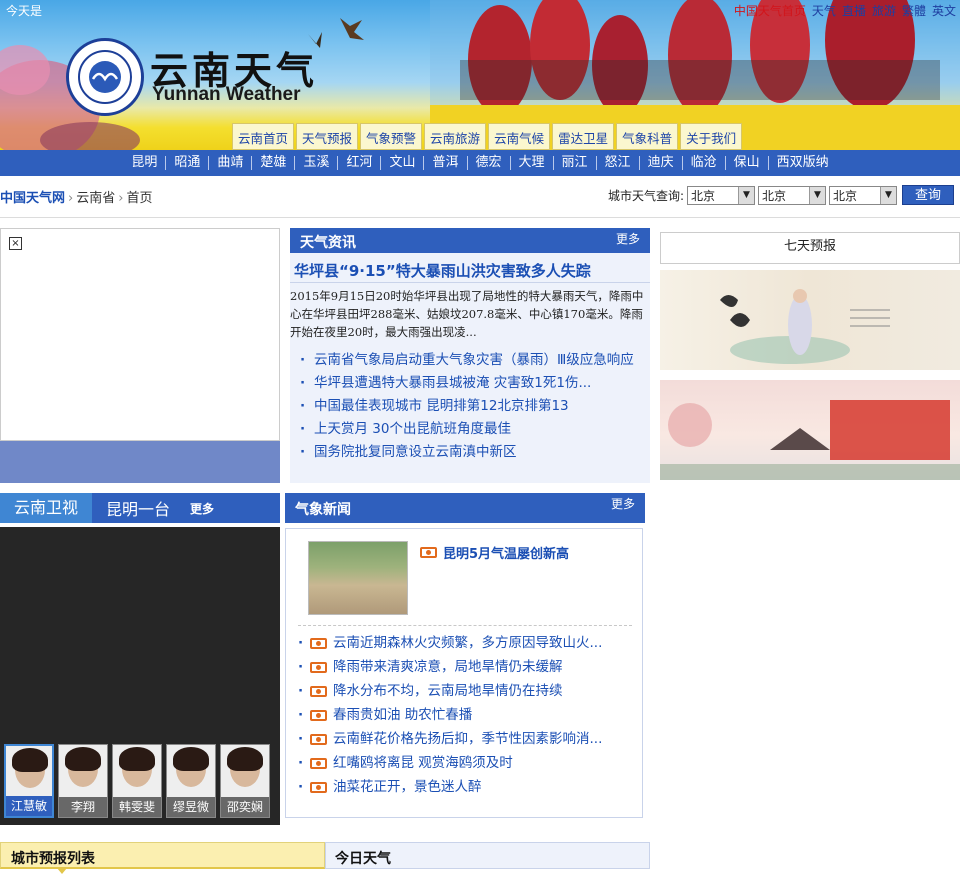  I want to click on top-link-weather: 天气, so click(824, 10).